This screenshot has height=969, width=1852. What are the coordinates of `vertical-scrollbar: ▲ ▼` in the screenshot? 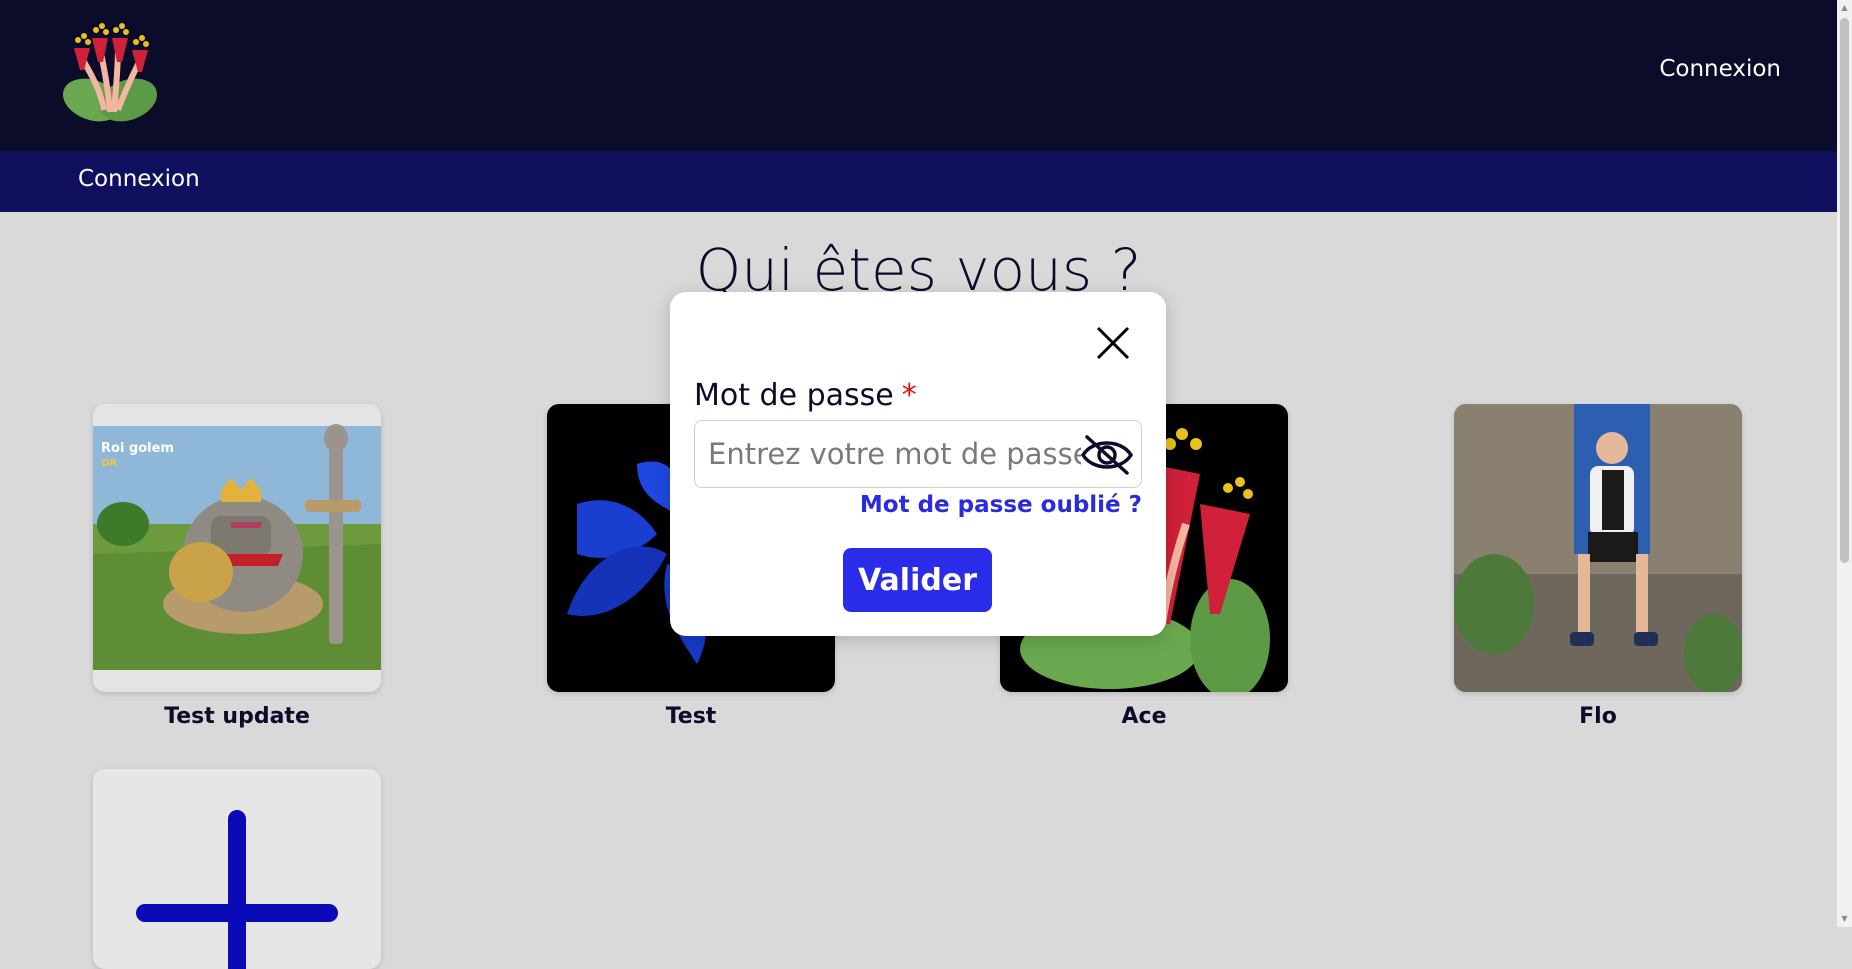 It's located at (1844, 463).